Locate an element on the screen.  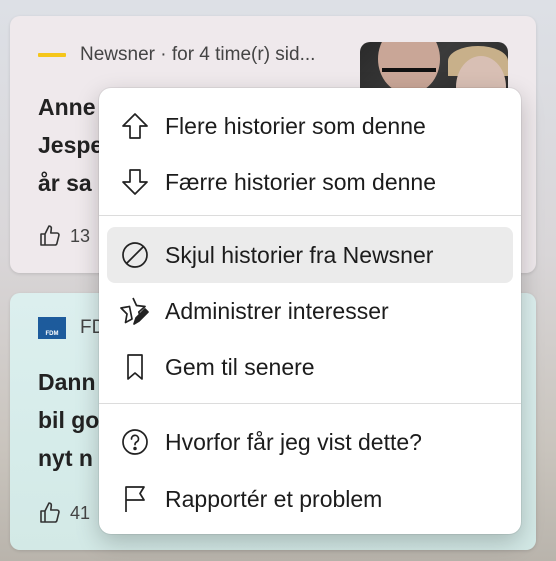
star-edit-icon is located at coordinates (135, 311).